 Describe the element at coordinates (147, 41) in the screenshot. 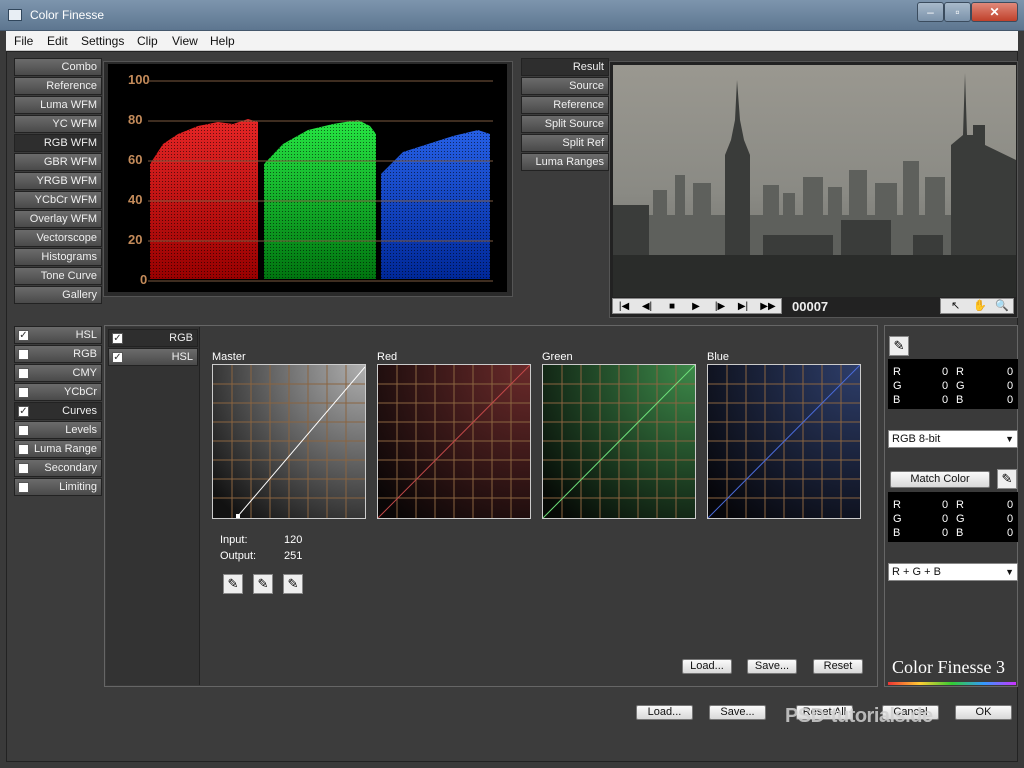

I see `menu-clip: Clip` at that location.